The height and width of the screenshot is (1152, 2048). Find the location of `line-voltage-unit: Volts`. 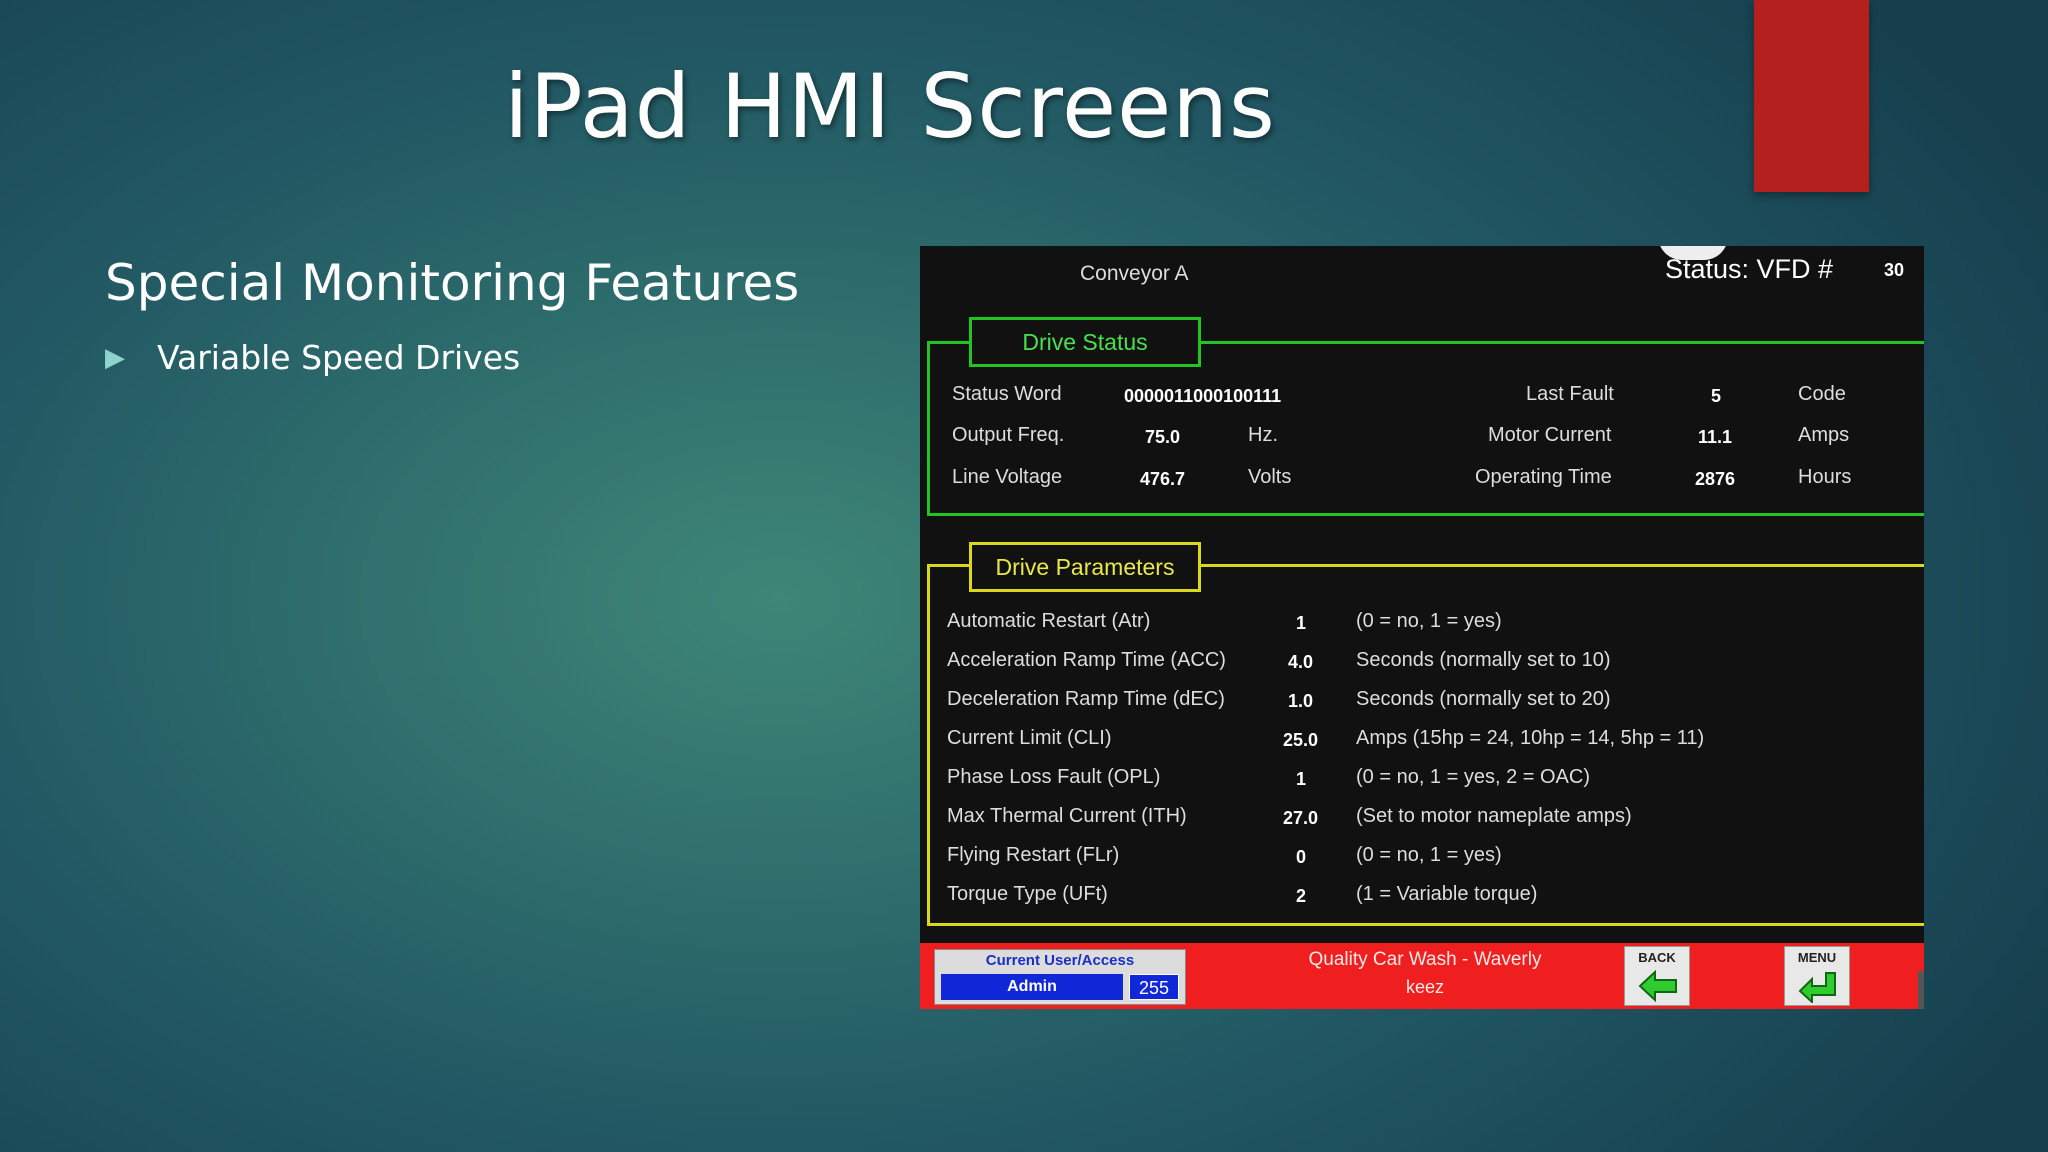

line-voltage-unit: Volts is located at coordinates (1270, 477).